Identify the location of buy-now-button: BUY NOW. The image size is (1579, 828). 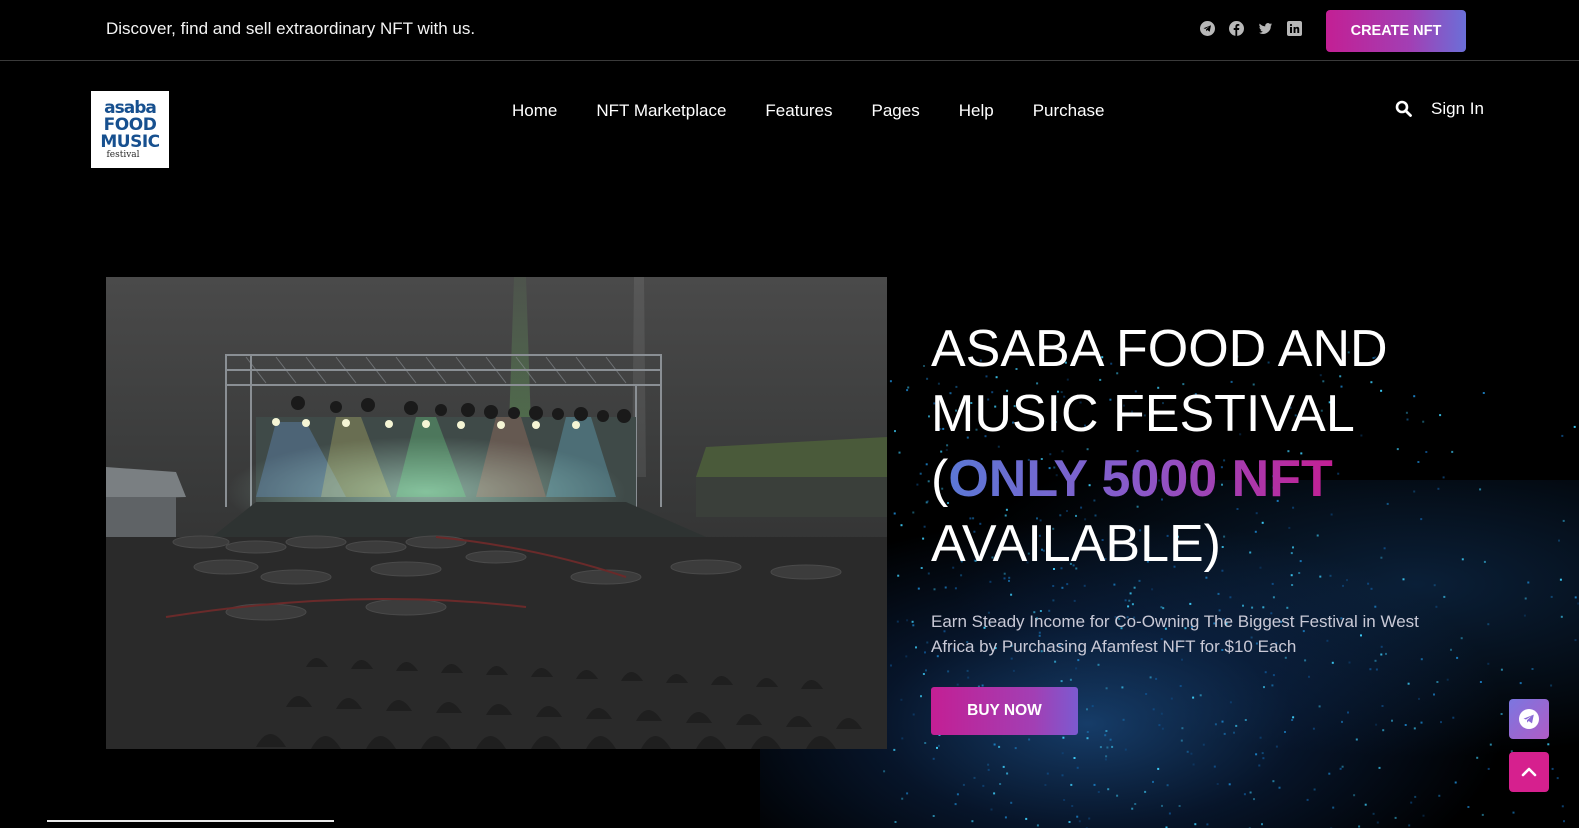
(1004, 711).